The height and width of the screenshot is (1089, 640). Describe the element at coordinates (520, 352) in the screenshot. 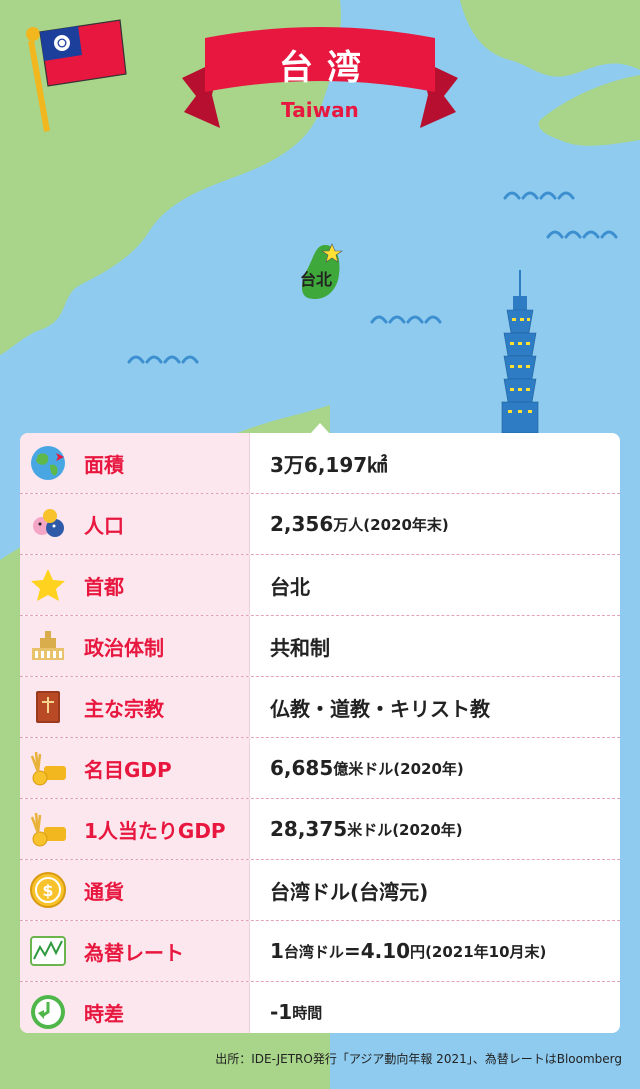

I see `taipei-101-tower-icon` at that location.